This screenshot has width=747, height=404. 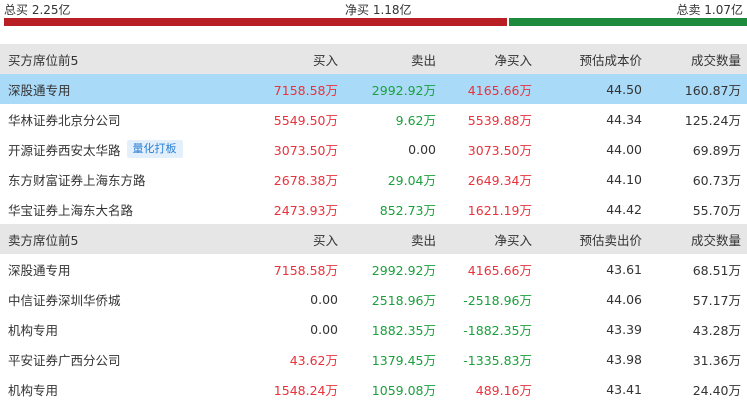 I want to click on volume: 68.51万, so click(x=716, y=270).